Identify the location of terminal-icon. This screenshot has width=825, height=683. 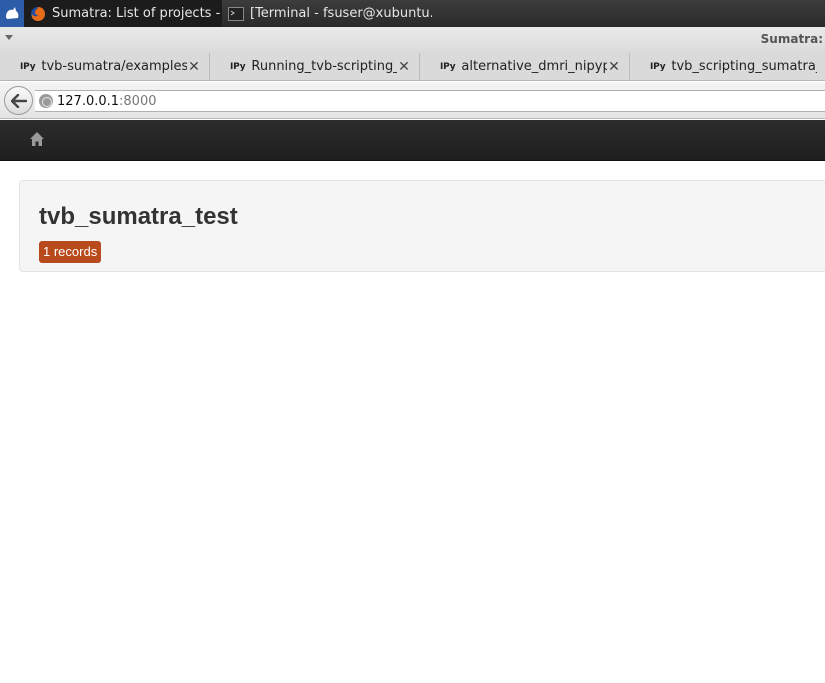
(236, 14).